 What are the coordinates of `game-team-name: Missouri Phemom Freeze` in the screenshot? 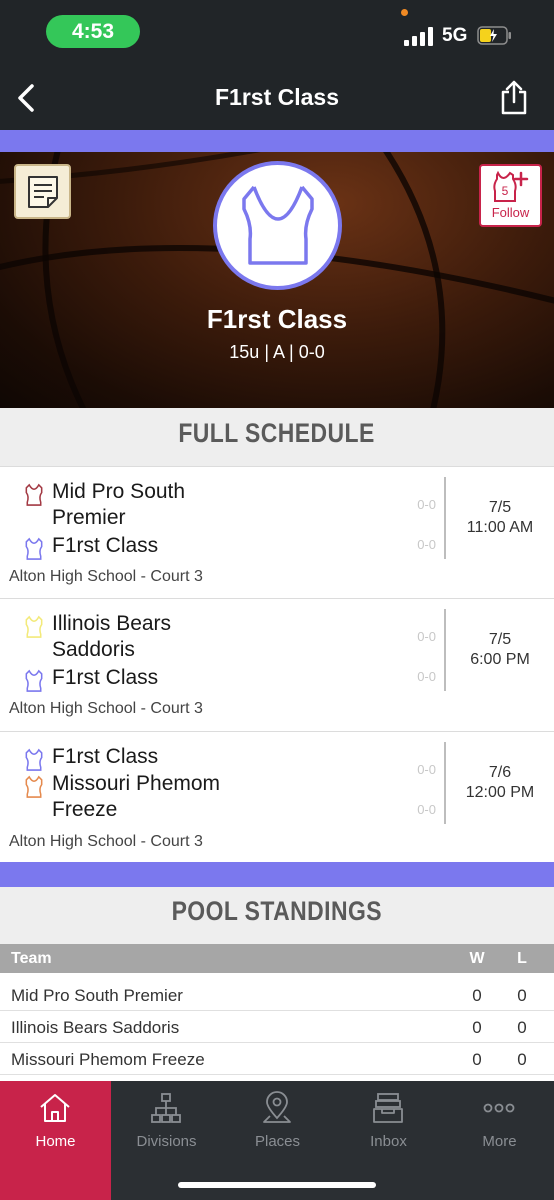 It's located at (136, 796).